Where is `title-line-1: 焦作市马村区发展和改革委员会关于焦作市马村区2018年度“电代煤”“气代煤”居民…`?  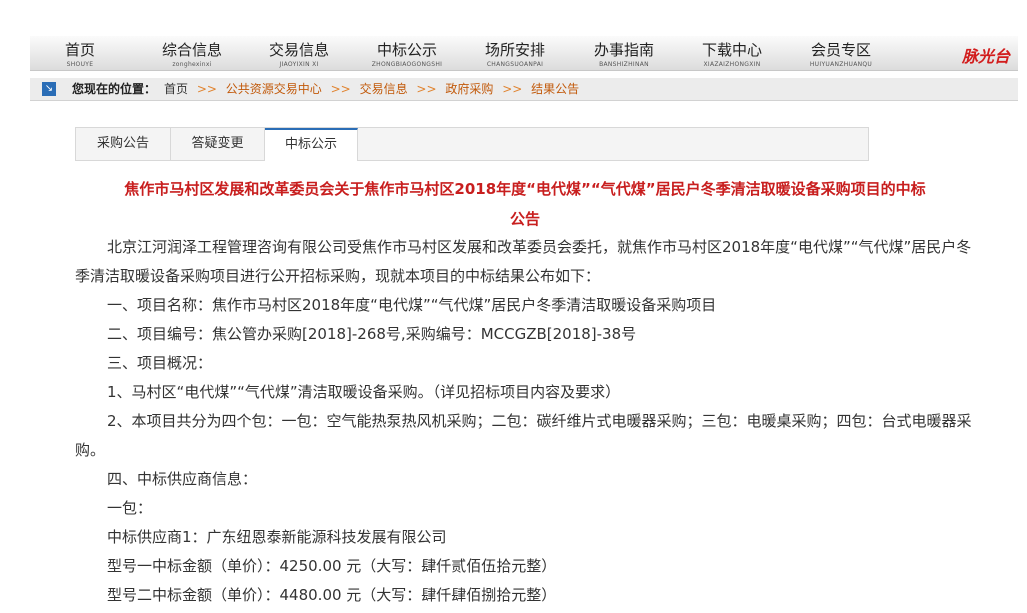
title-line-1: 焦作市马村区发展和改革委员会关于焦作市马村区2018年度“电代煤”“气代煤”居民… is located at coordinates (525, 189).